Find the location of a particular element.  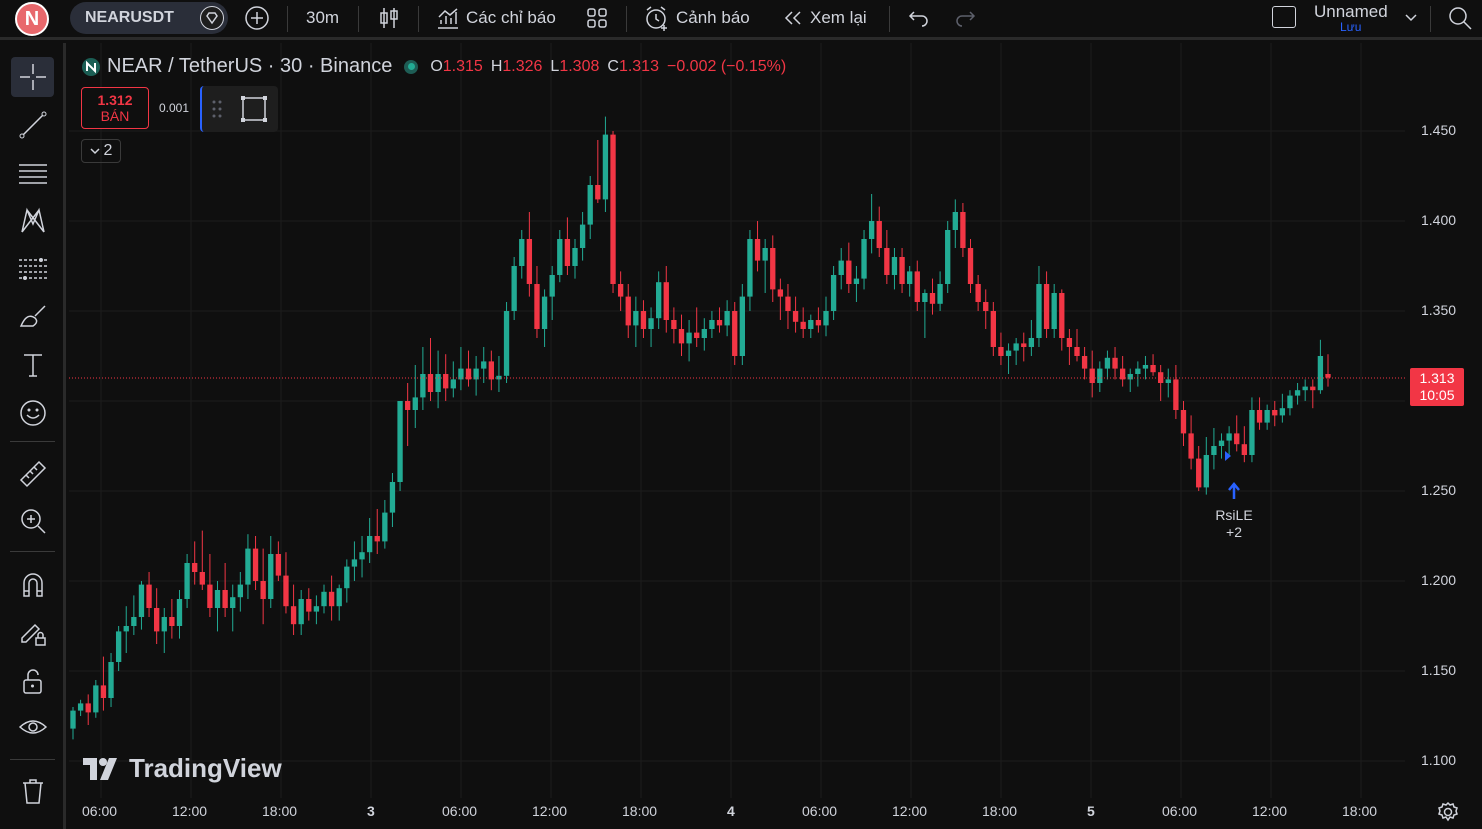

emoji-tool is located at coordinates (32, 413).